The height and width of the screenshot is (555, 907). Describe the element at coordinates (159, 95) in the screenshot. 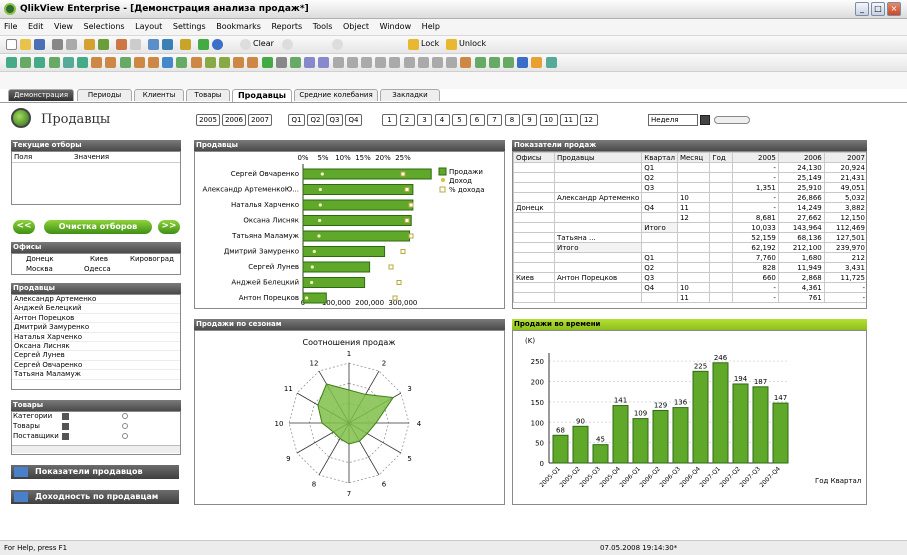

I see `tab-clients: Клиенты` at that location.